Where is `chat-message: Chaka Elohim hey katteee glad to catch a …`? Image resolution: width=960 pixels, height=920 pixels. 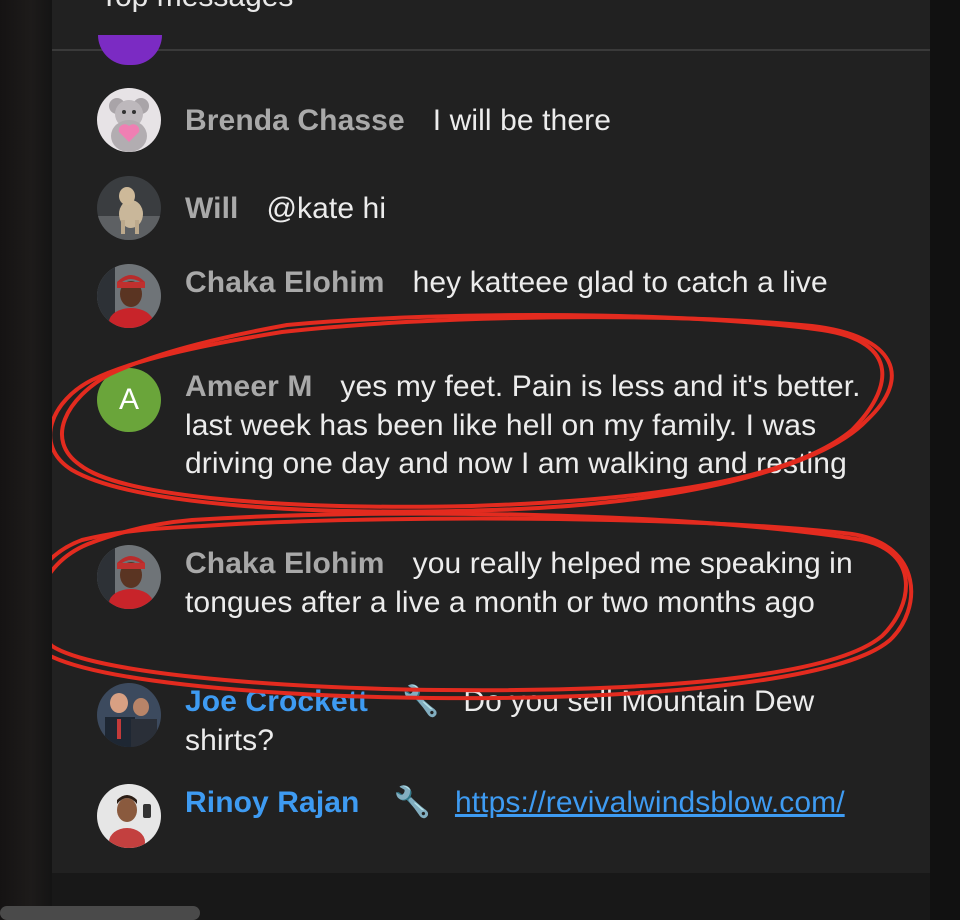
chat-message: Chaka Elohim hey katteee glad to catch a … is located at coordinates (491, 304).